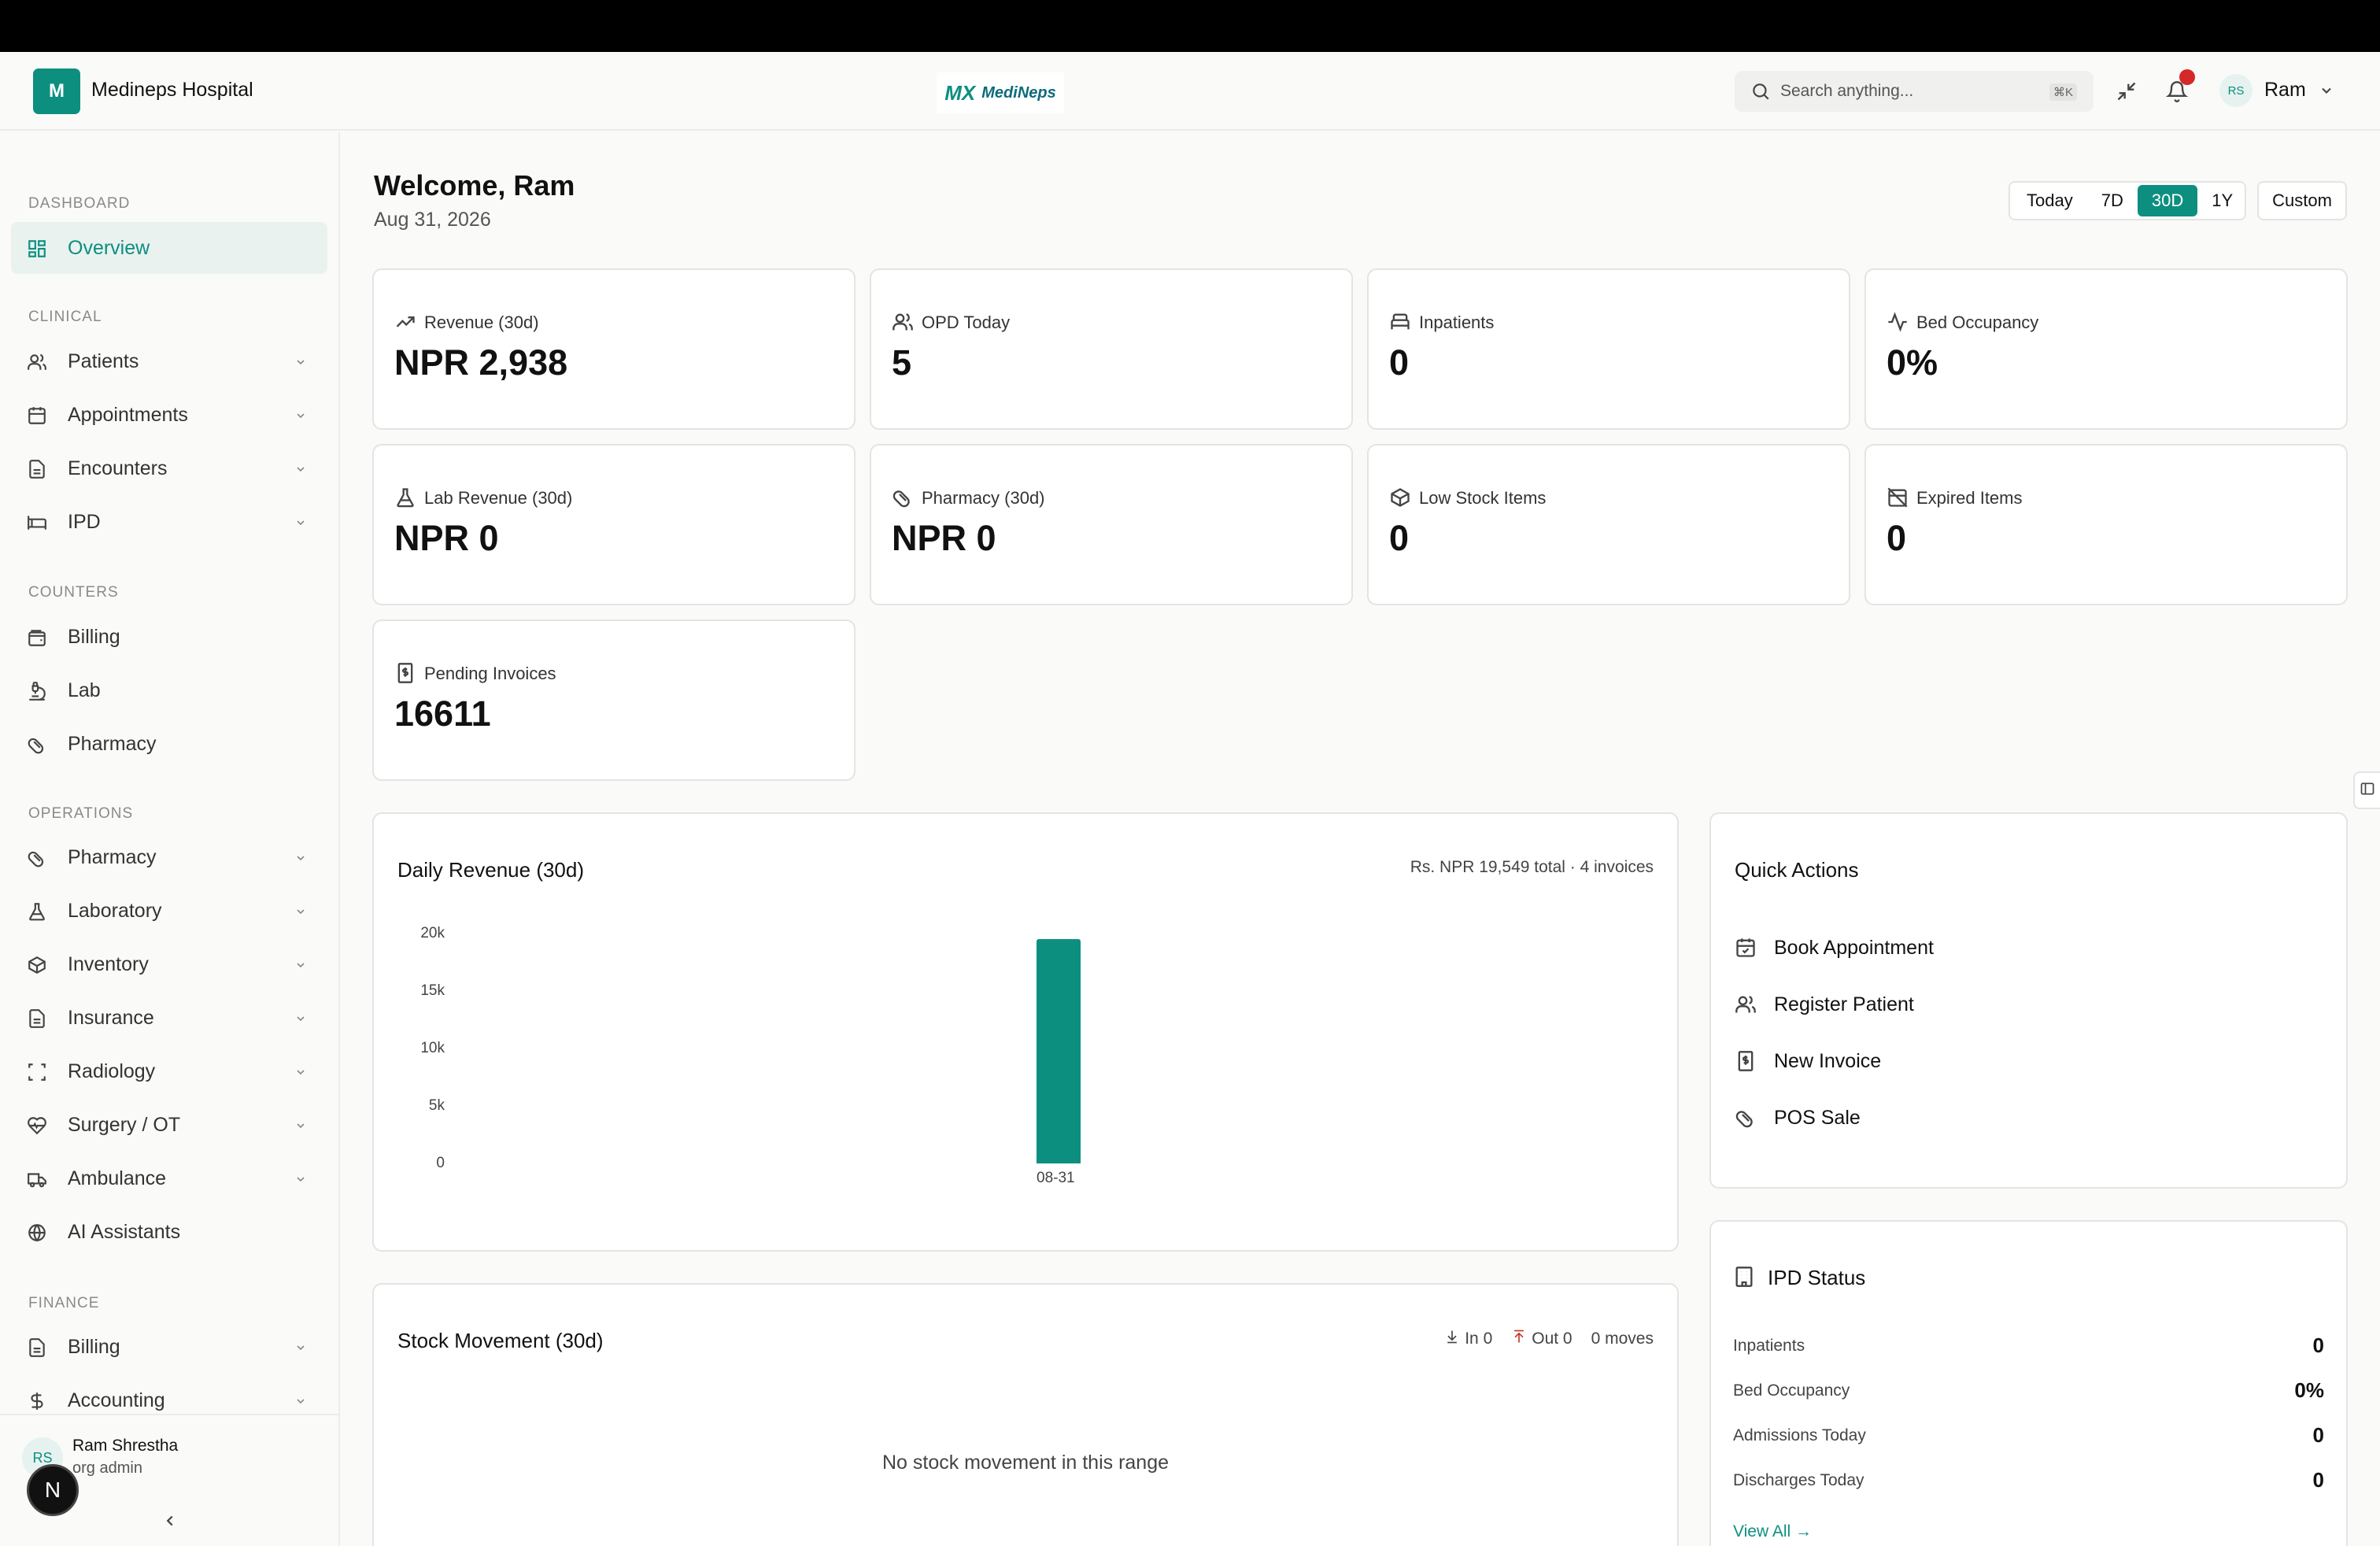  What do you see at coordinates (169, 637) in the screenshot?
I see `sidebar-item-billing-counter: Billing` at bounding box center [169, 637].